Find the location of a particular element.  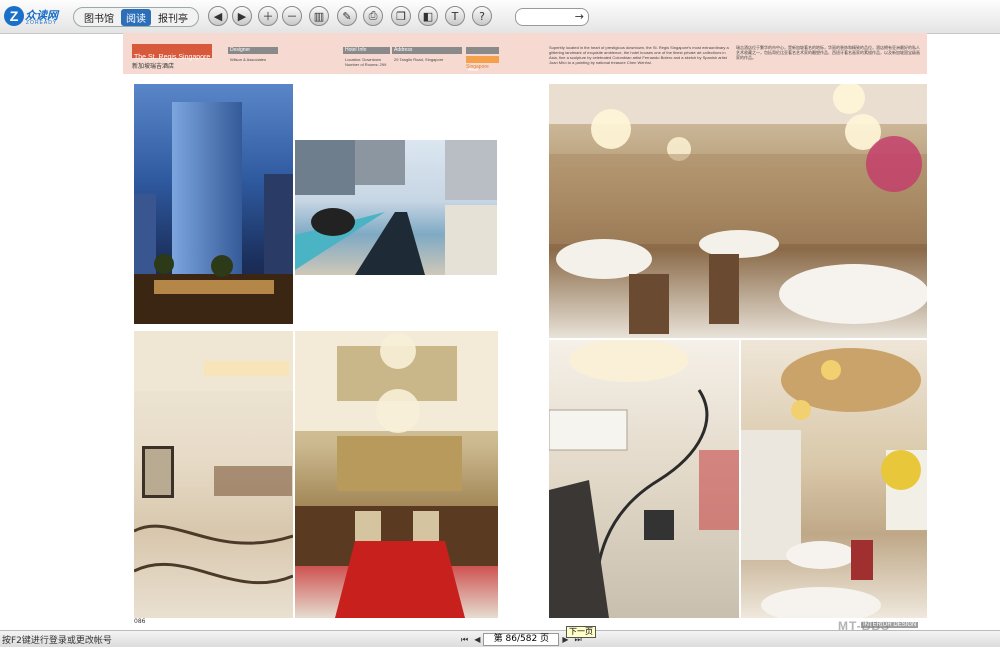

arrow-left-icon: ◀ is located at coordinates (218, 16).